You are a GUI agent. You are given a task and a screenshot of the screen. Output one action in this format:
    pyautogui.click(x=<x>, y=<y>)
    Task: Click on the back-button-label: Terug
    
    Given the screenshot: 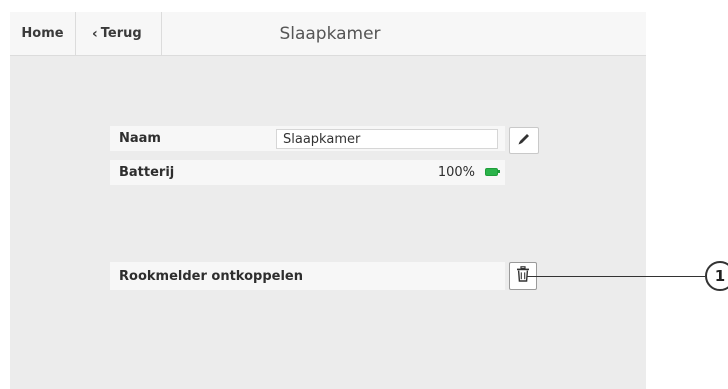 What is the action you would take?
    pyautogui.click(x=121, y=33)
    